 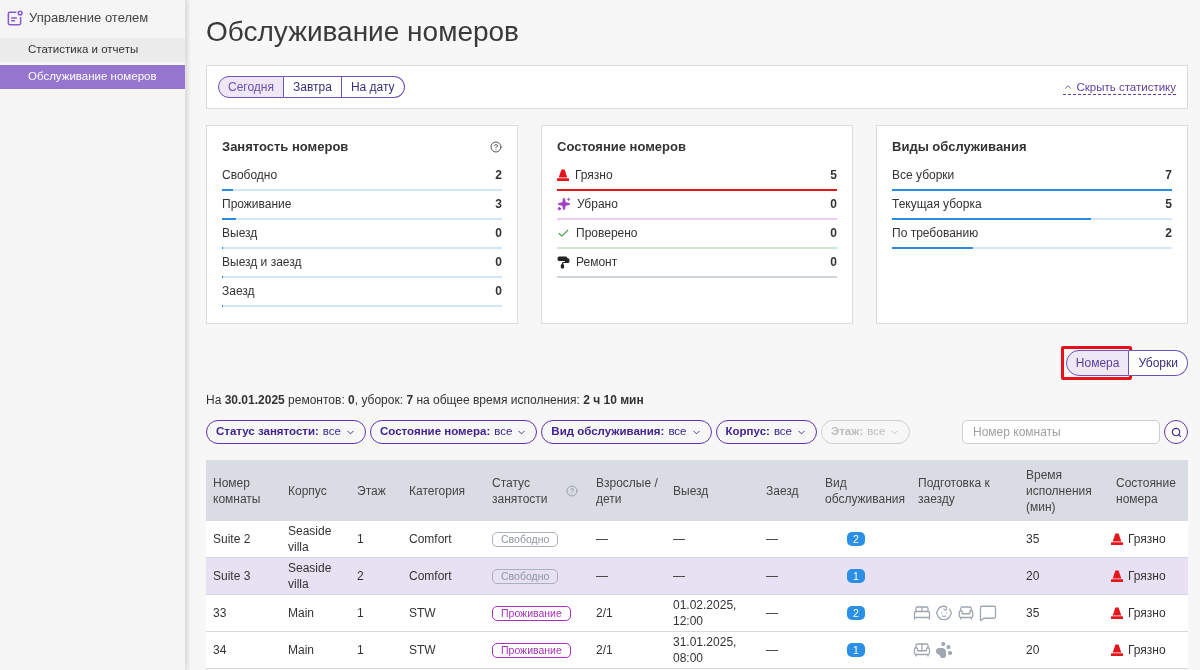 I want to click on stat-value: 3, so click(x=498, y=204).